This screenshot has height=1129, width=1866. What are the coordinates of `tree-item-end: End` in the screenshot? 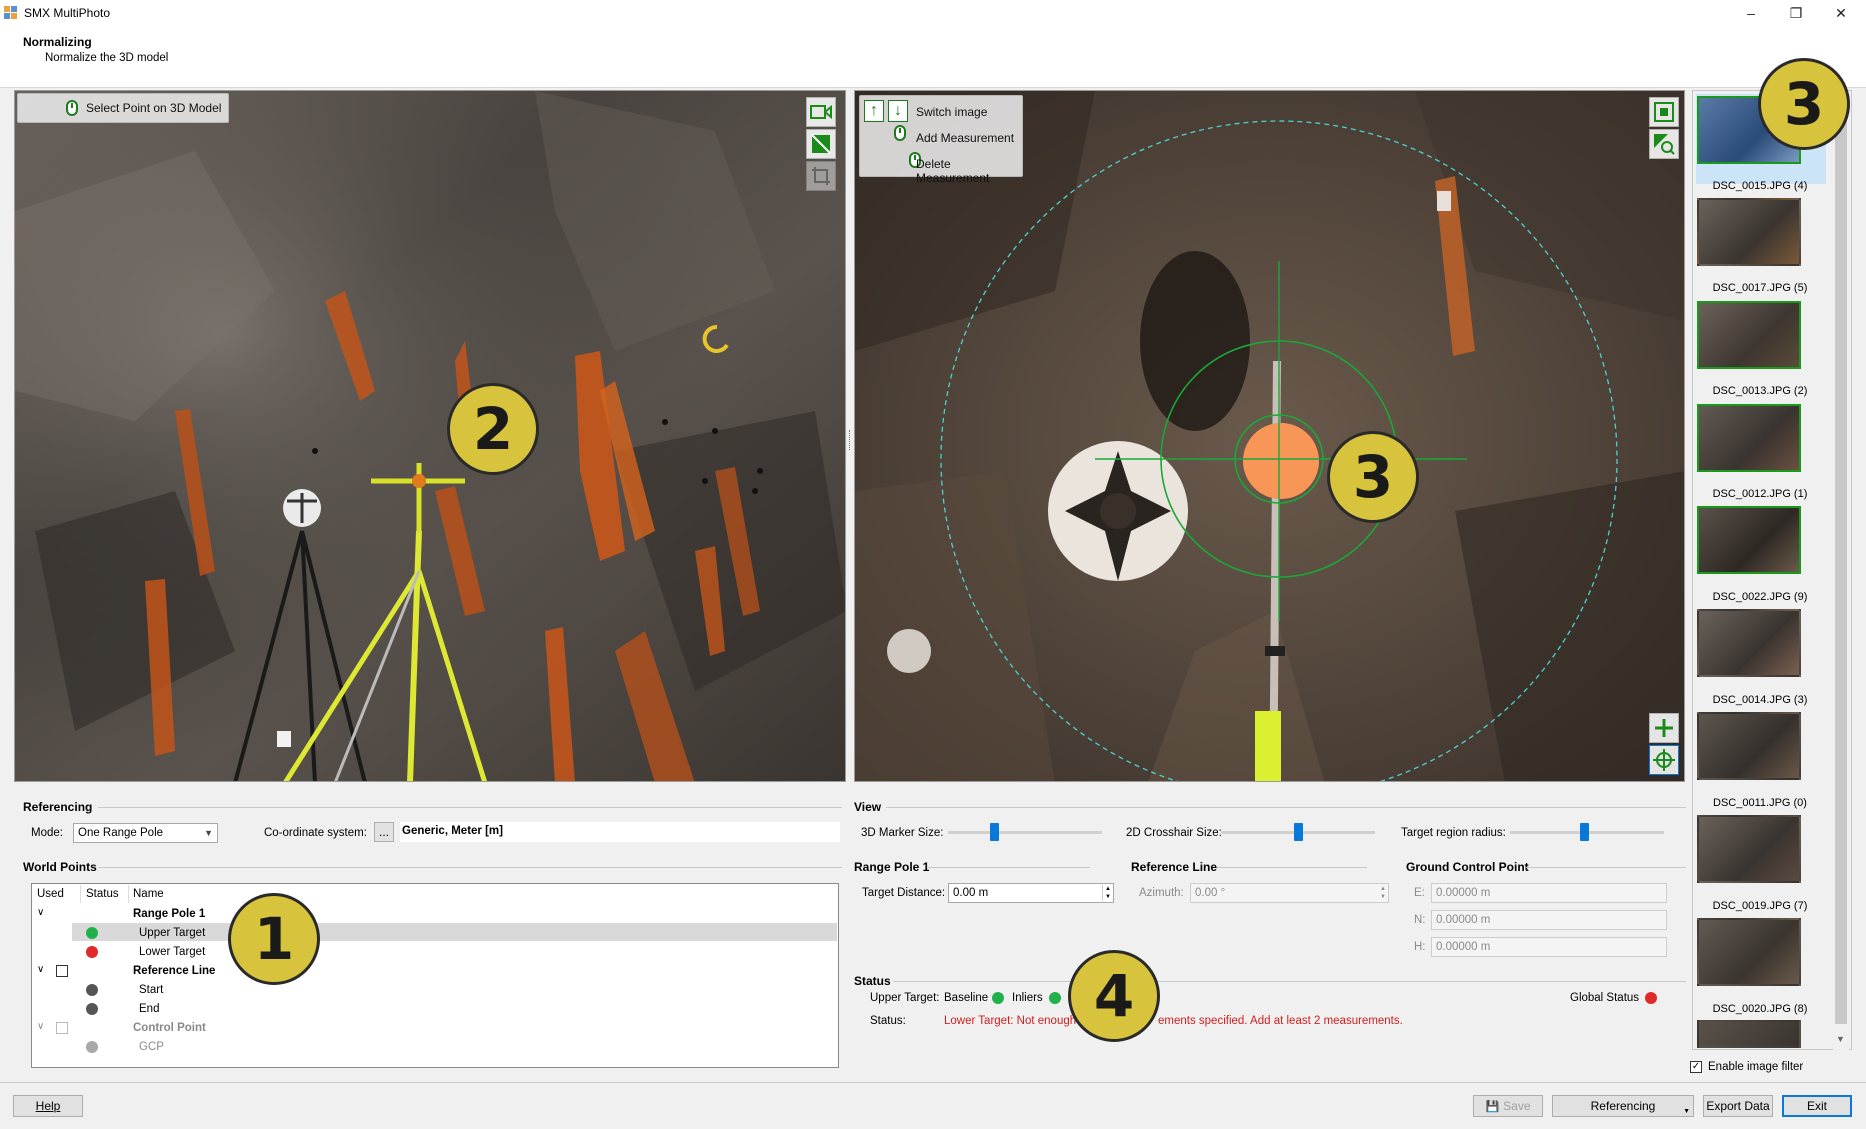 It's located at (149, 1009).